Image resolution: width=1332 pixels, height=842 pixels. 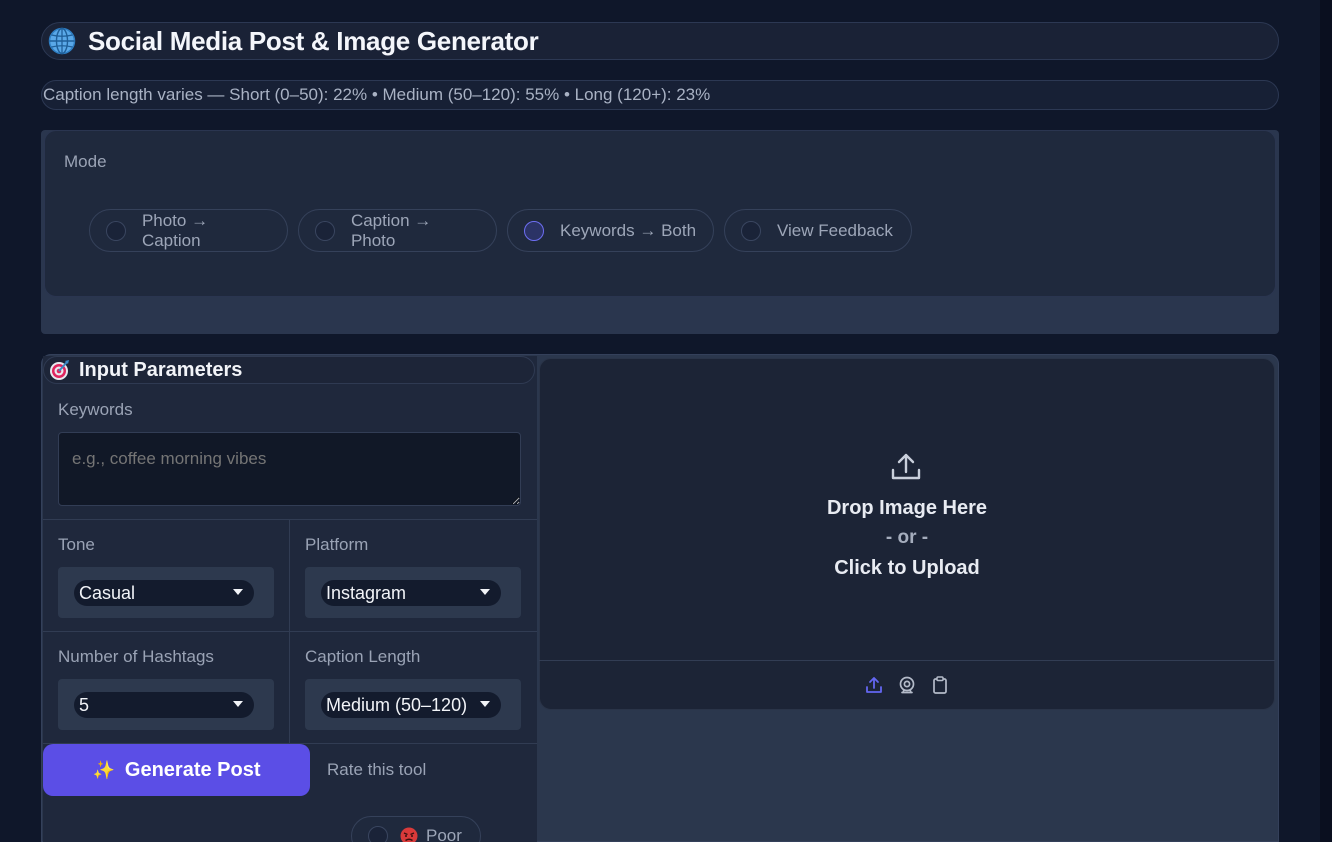 What do you see at coordinates (84, 704) in the screenshot?
I see `hashtags-value: 5` at bounding box center [84, 704].